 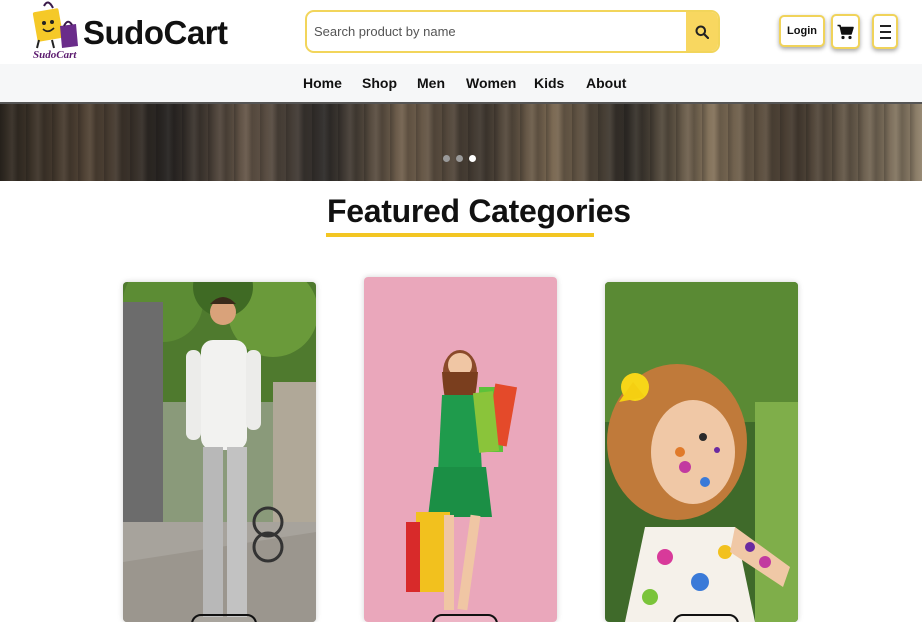 I want to click on category-card-kids, so click(x=701, y=452).